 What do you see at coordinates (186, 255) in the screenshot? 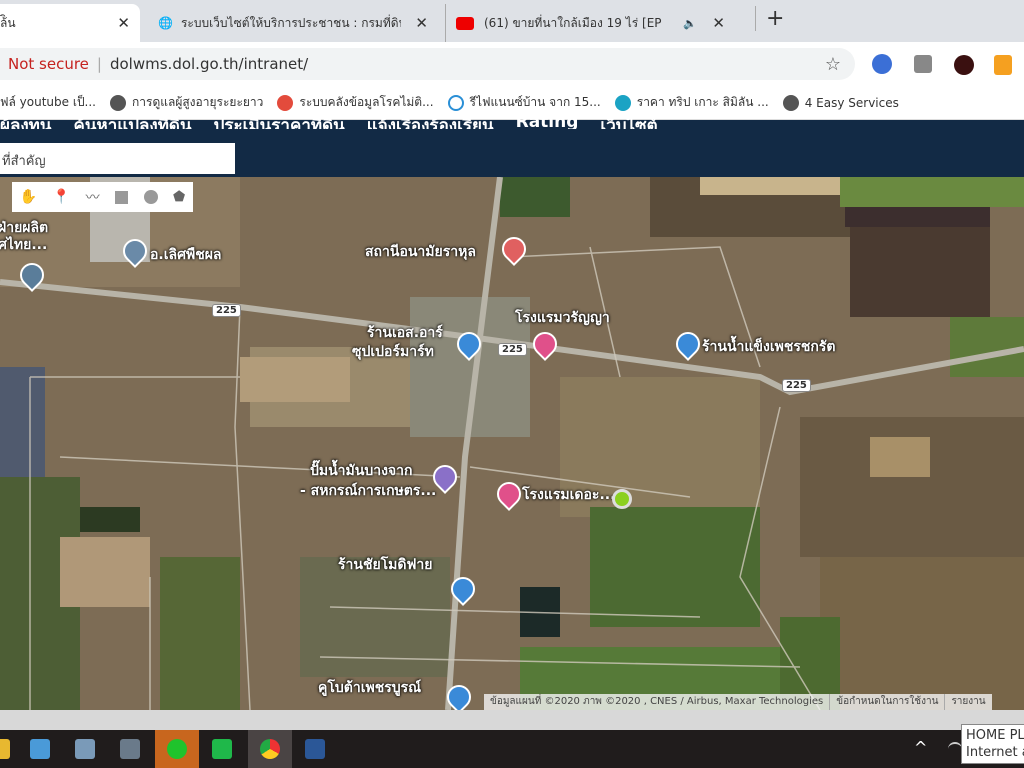
I see `poi-label: อ.เลิศพืชผล` at bounding box center [186, 255].